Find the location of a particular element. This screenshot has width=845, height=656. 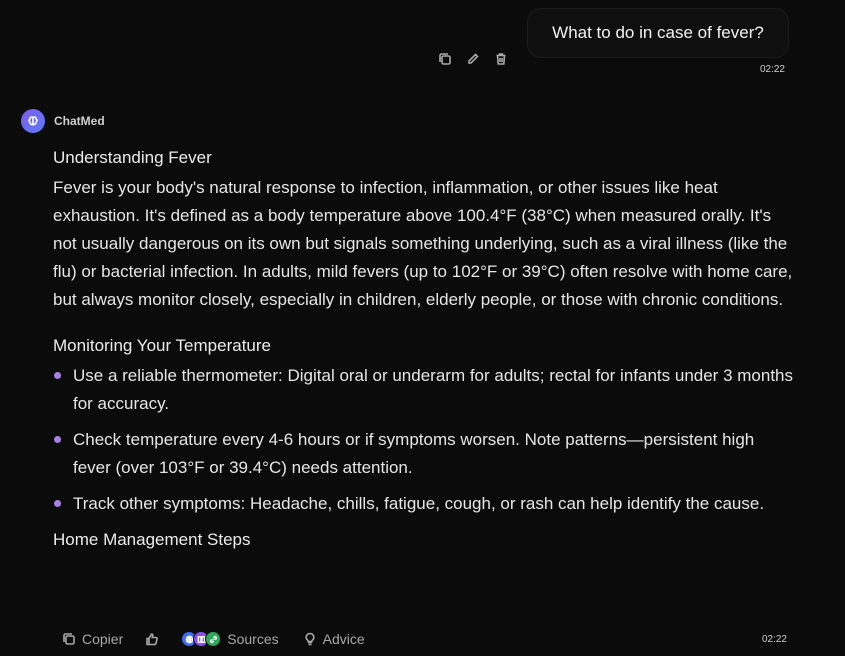

copy-button: Copier is located at coordinates (92, 639).